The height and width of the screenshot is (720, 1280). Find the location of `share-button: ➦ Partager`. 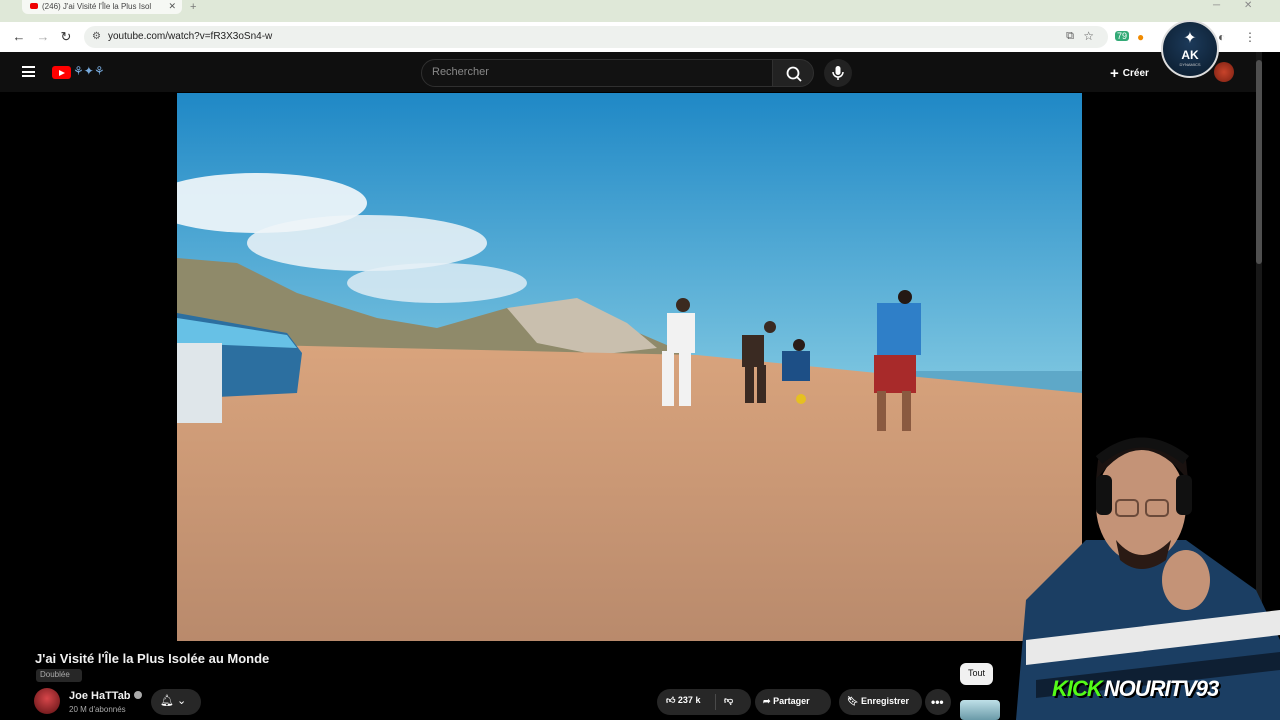

share-button: ➦ Partager is located at coordinates (793, 702).